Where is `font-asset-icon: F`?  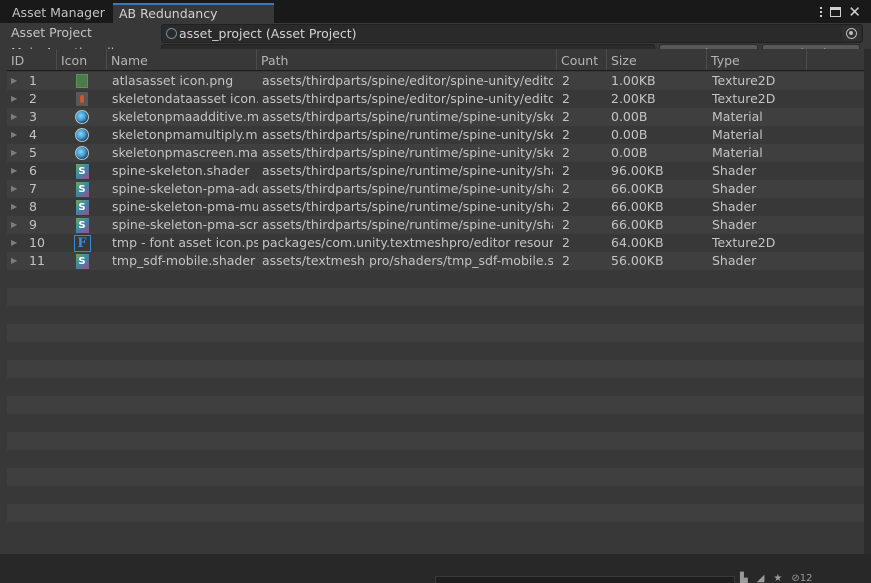 font-asset-icon: F is located at coordinates (82, 243).